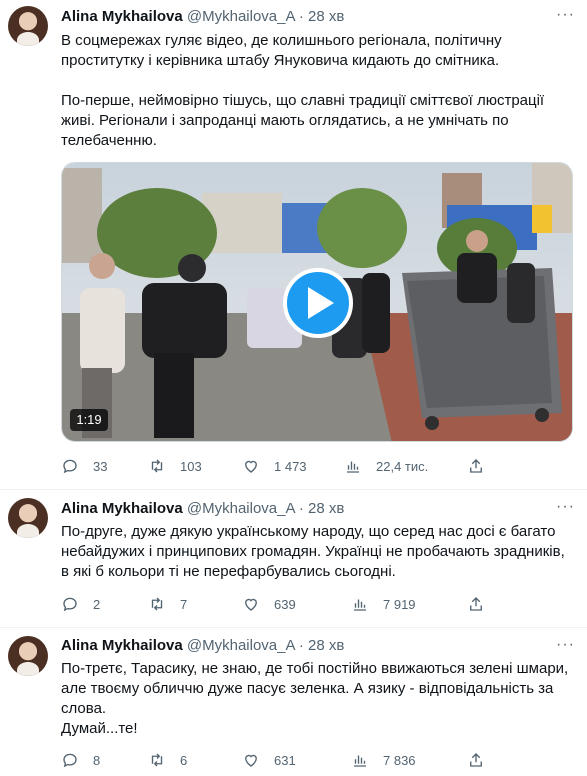  I want to click on like-count: 639, so click(285, 604).